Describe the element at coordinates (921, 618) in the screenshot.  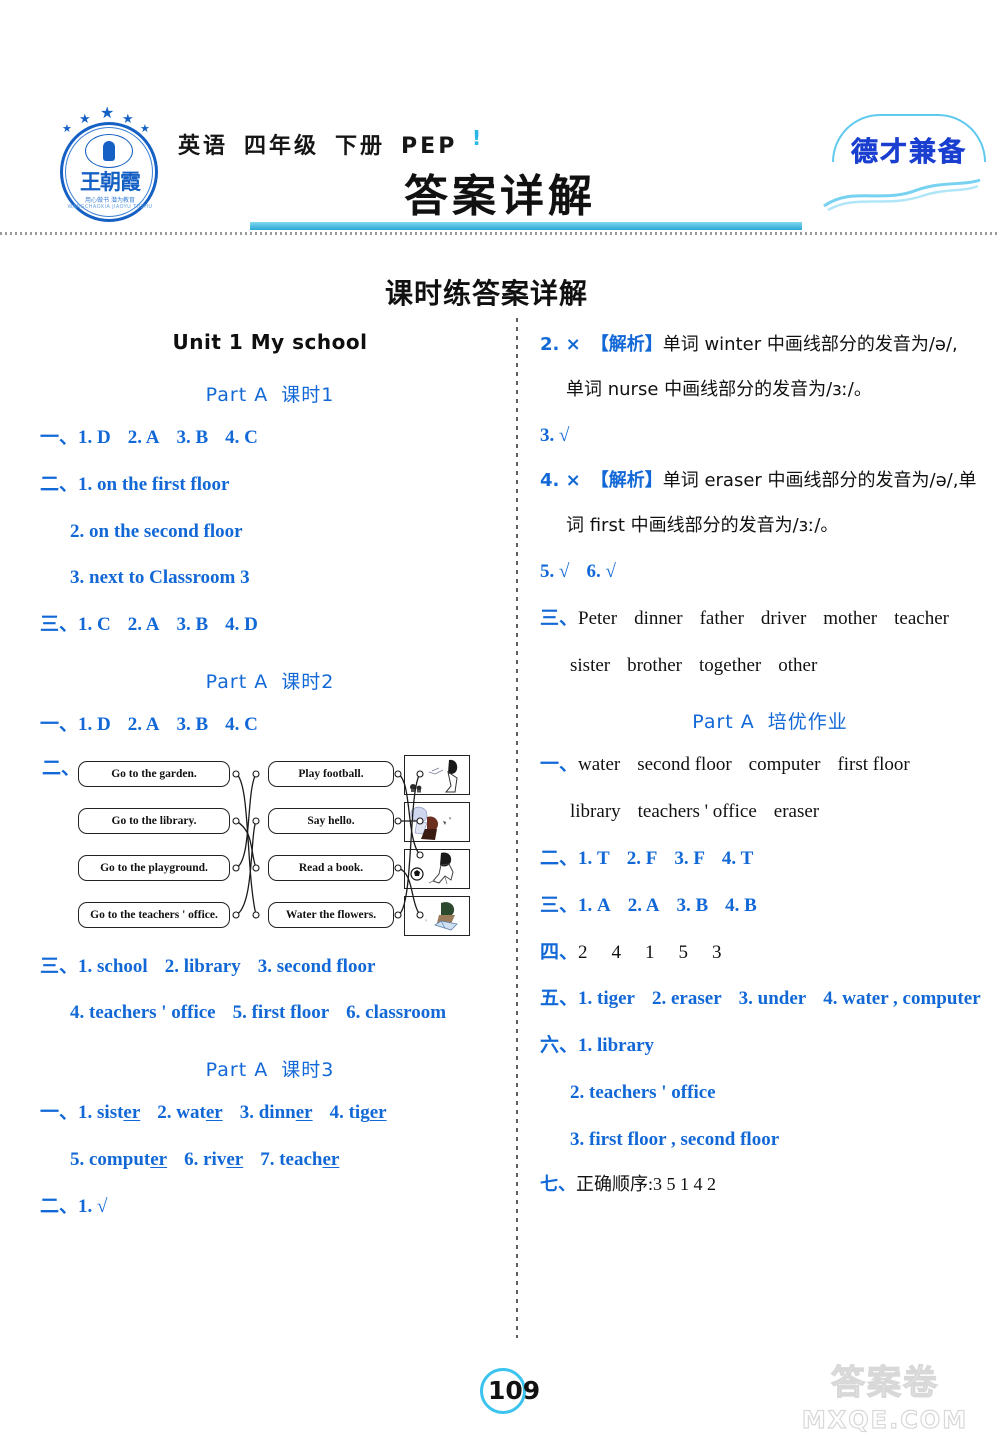
I see `word-item: teacher` at that location.